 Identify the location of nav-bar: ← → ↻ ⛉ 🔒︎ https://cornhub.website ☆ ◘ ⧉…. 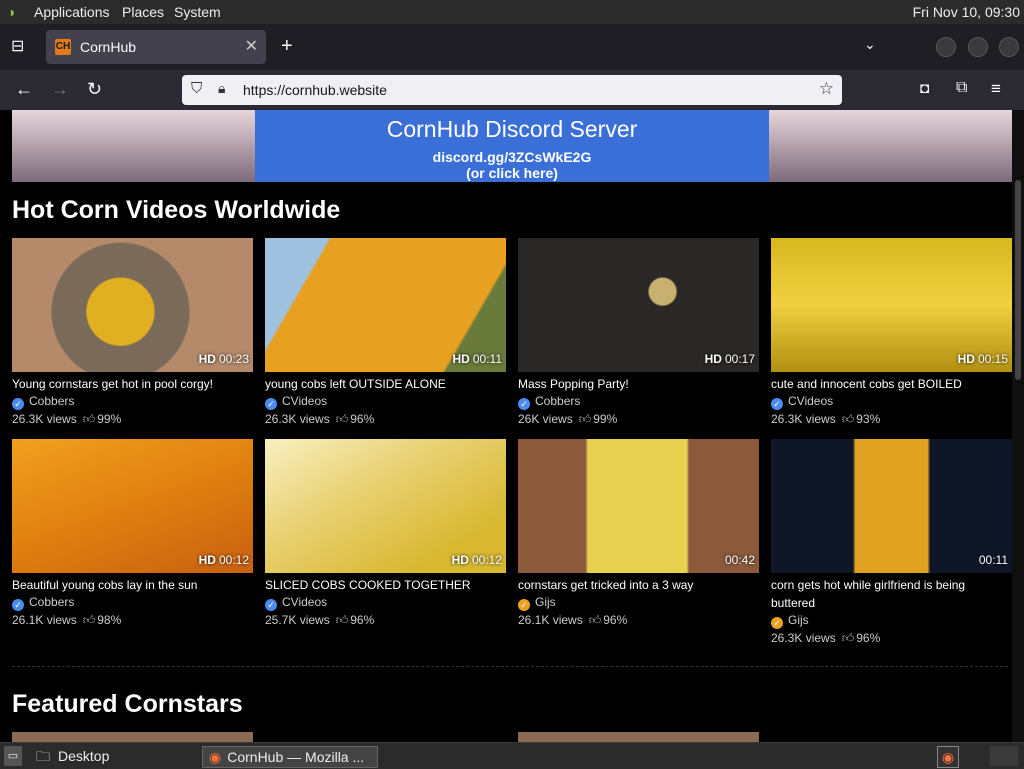
(512, 90).